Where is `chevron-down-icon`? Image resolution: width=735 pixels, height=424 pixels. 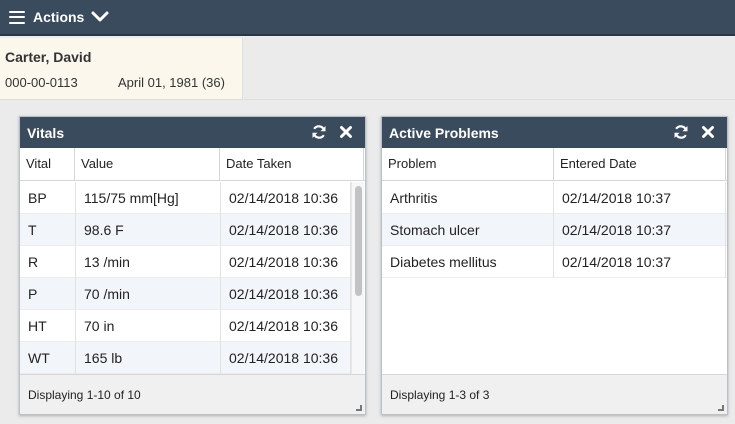 chevron-down-icon is located at coordinates (100, 16).